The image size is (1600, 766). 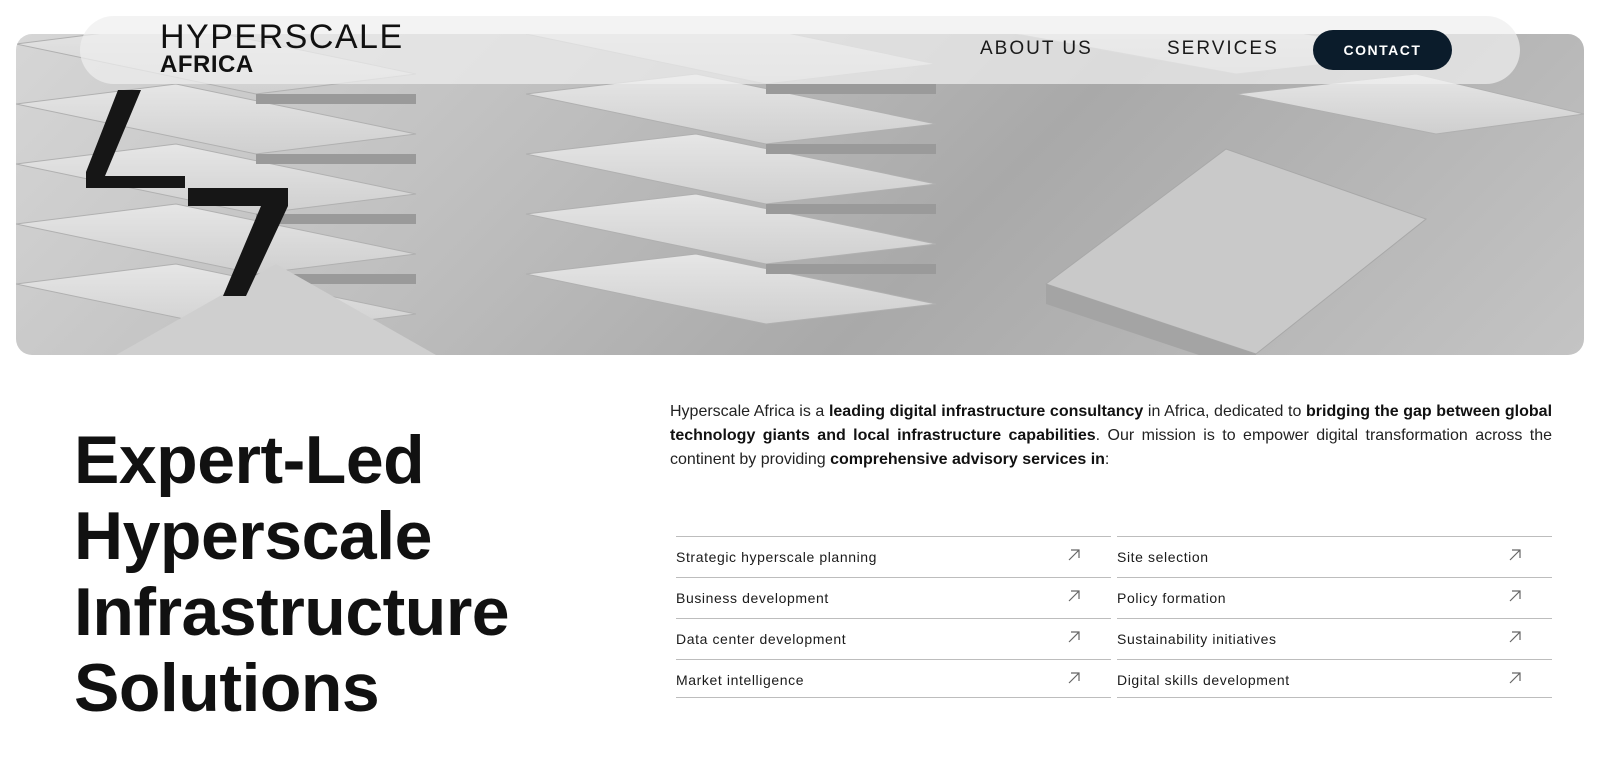 I want to click on nav-services-link: SERVICES, so click(x=1223, y=49).